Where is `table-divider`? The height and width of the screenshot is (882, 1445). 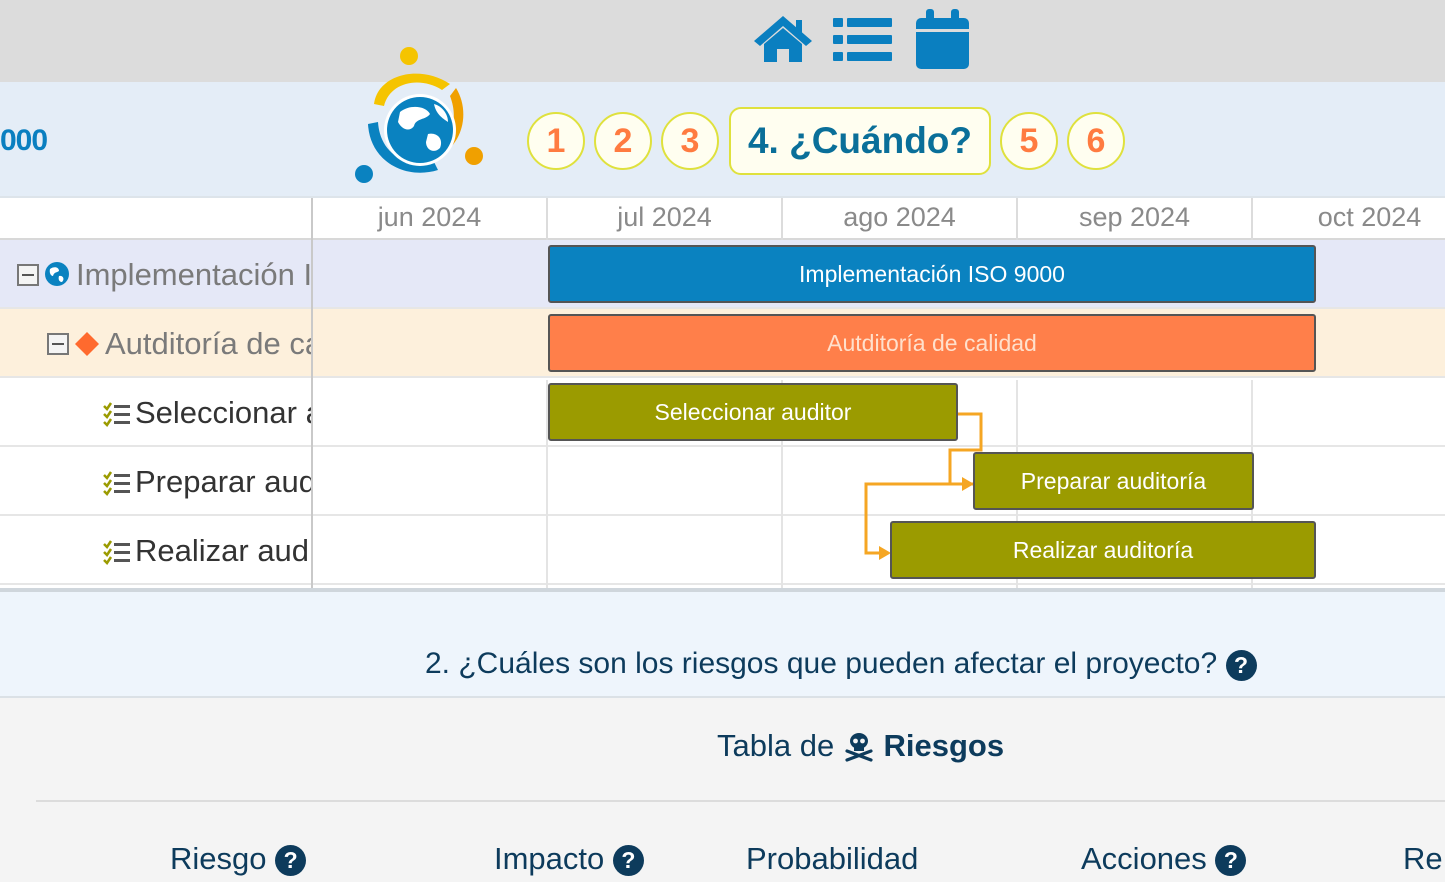
table-divider is located at coordinates (740, 801).